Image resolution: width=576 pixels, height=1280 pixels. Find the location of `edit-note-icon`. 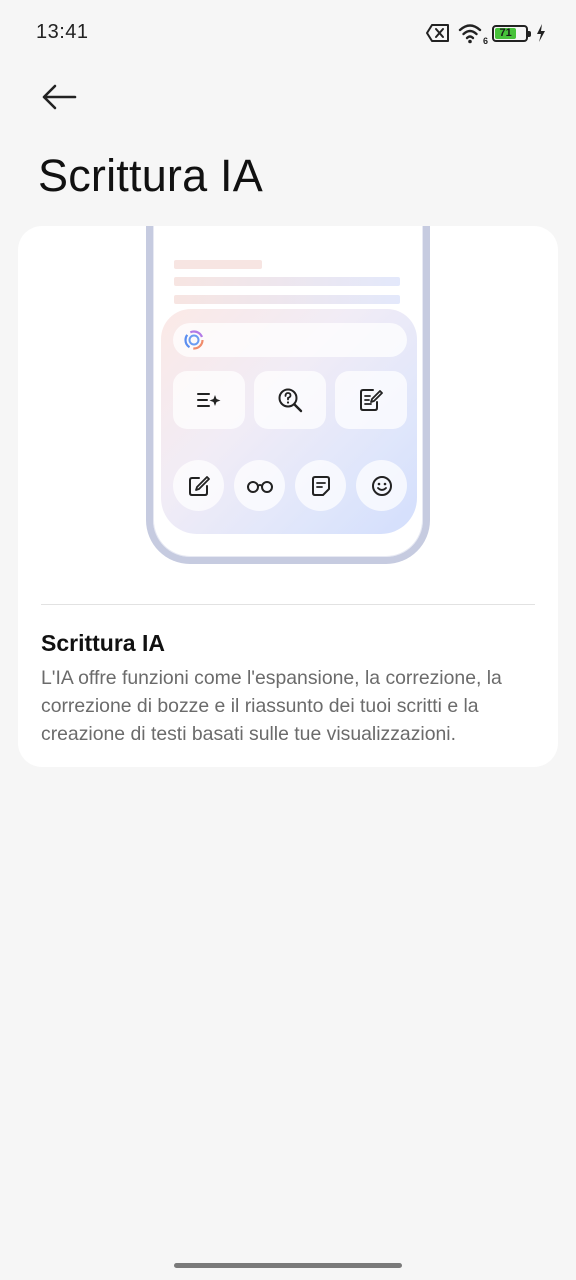

edit-note-icon is located at coordinates (371, 400).